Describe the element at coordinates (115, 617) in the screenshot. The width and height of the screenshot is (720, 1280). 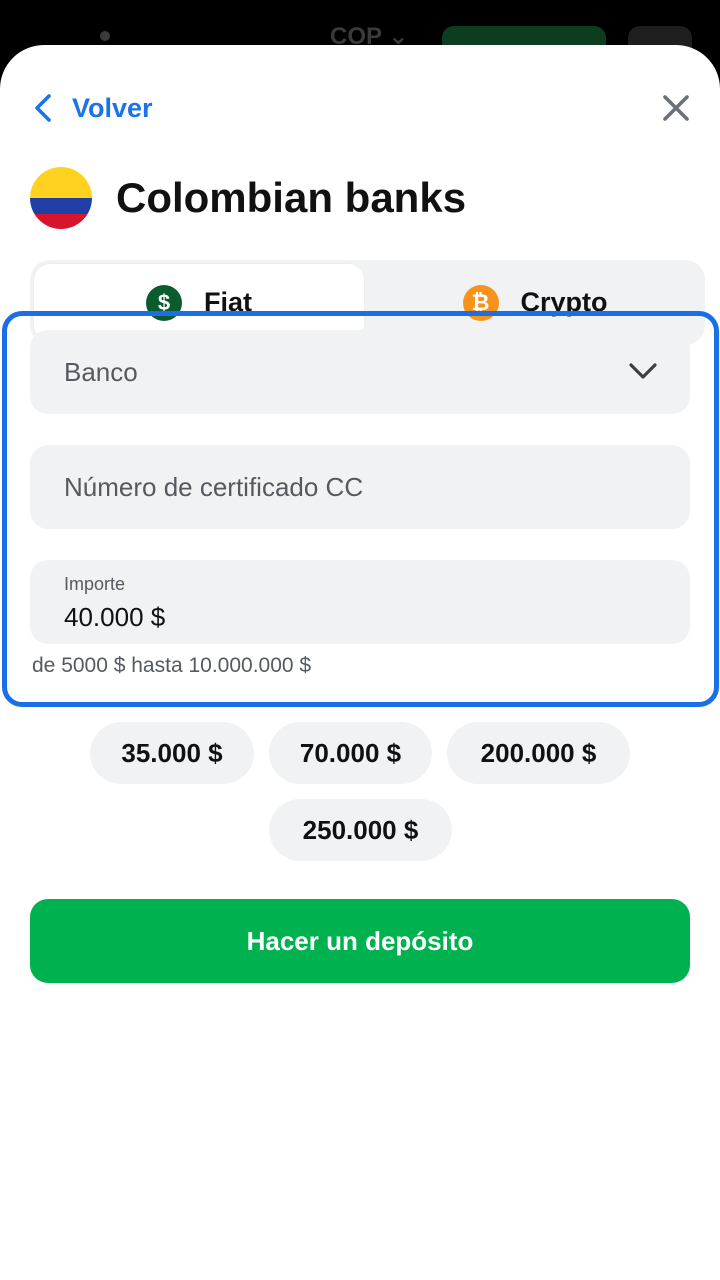
I see `amount-value: 40.000 $` at that location.